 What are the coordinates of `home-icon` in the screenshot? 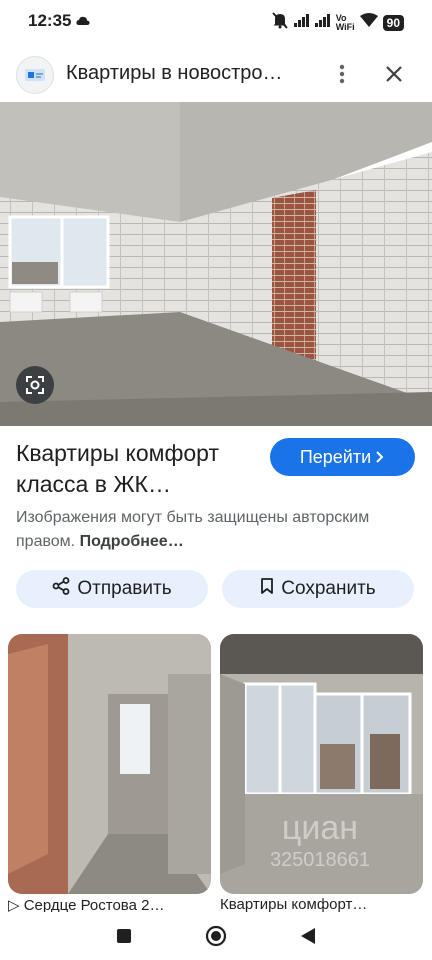 It's located at (216, 936).